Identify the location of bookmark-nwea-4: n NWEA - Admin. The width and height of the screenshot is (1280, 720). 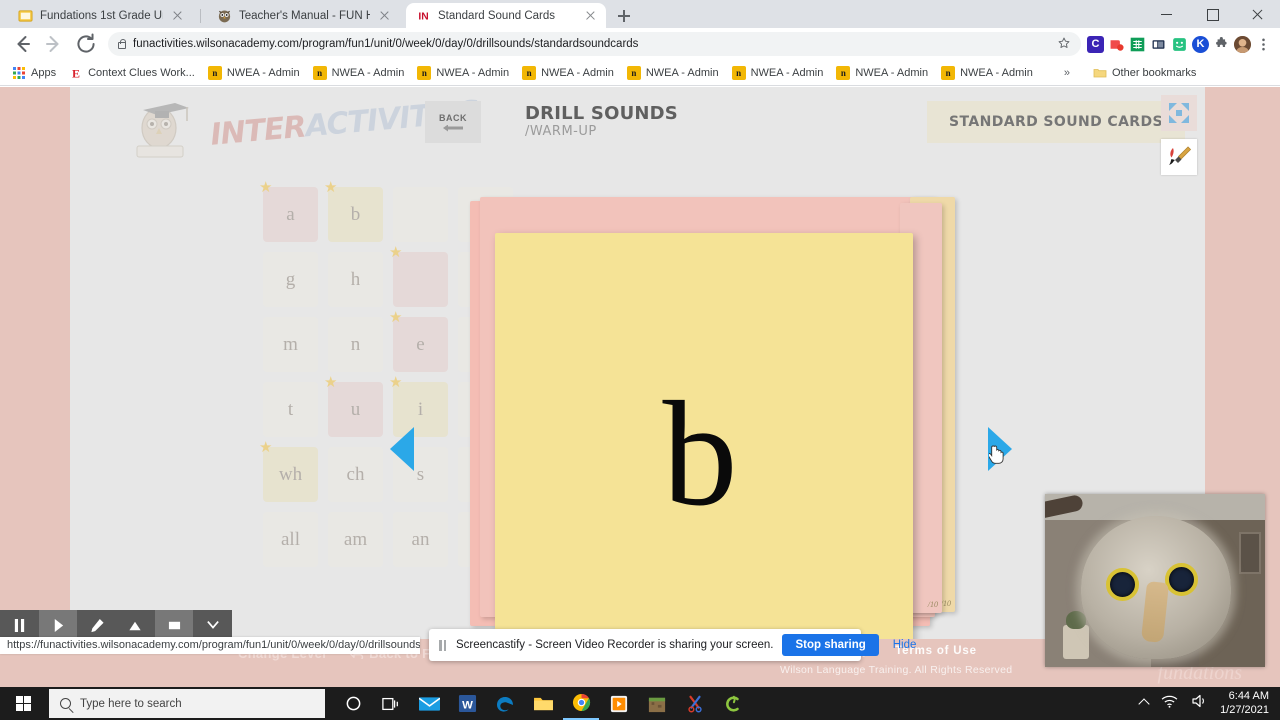
(673, 73).